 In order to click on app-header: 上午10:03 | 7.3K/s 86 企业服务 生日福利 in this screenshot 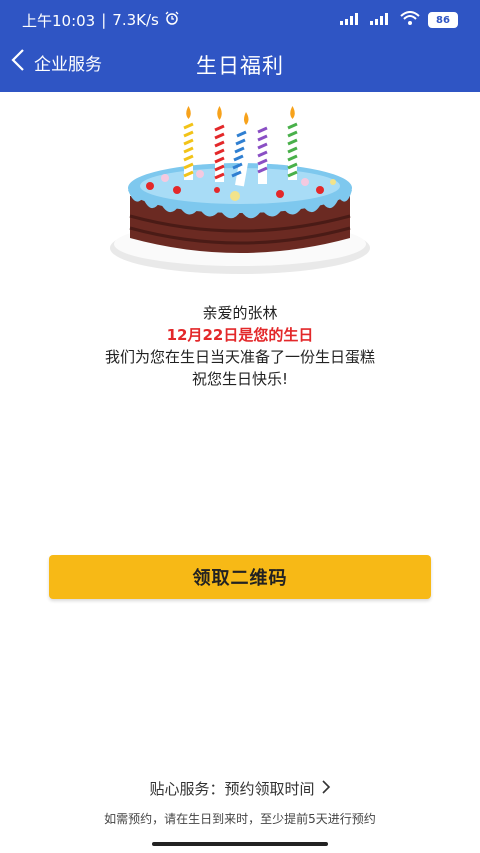, I will do `click(240, 46)`.